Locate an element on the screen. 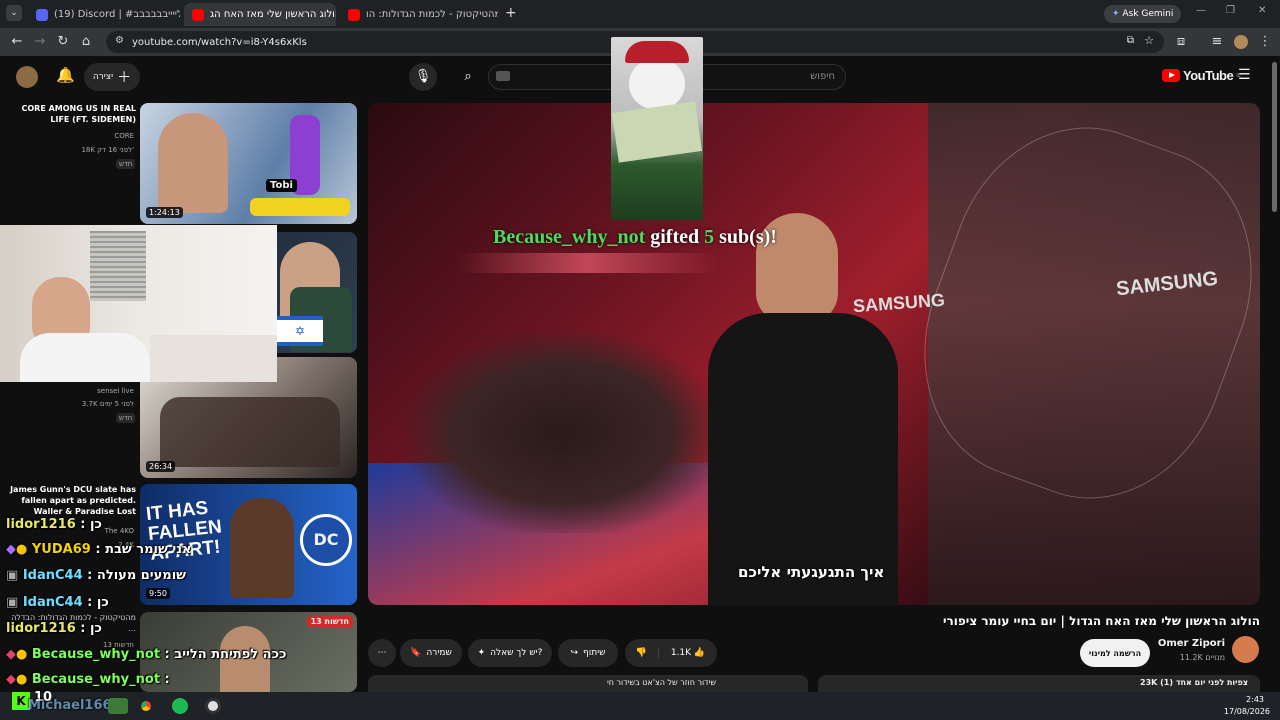 Image resolution: width=1280 pixels, height=720 pixels. duration-badge: 1:24:13 is located at coordinates (164, 212).